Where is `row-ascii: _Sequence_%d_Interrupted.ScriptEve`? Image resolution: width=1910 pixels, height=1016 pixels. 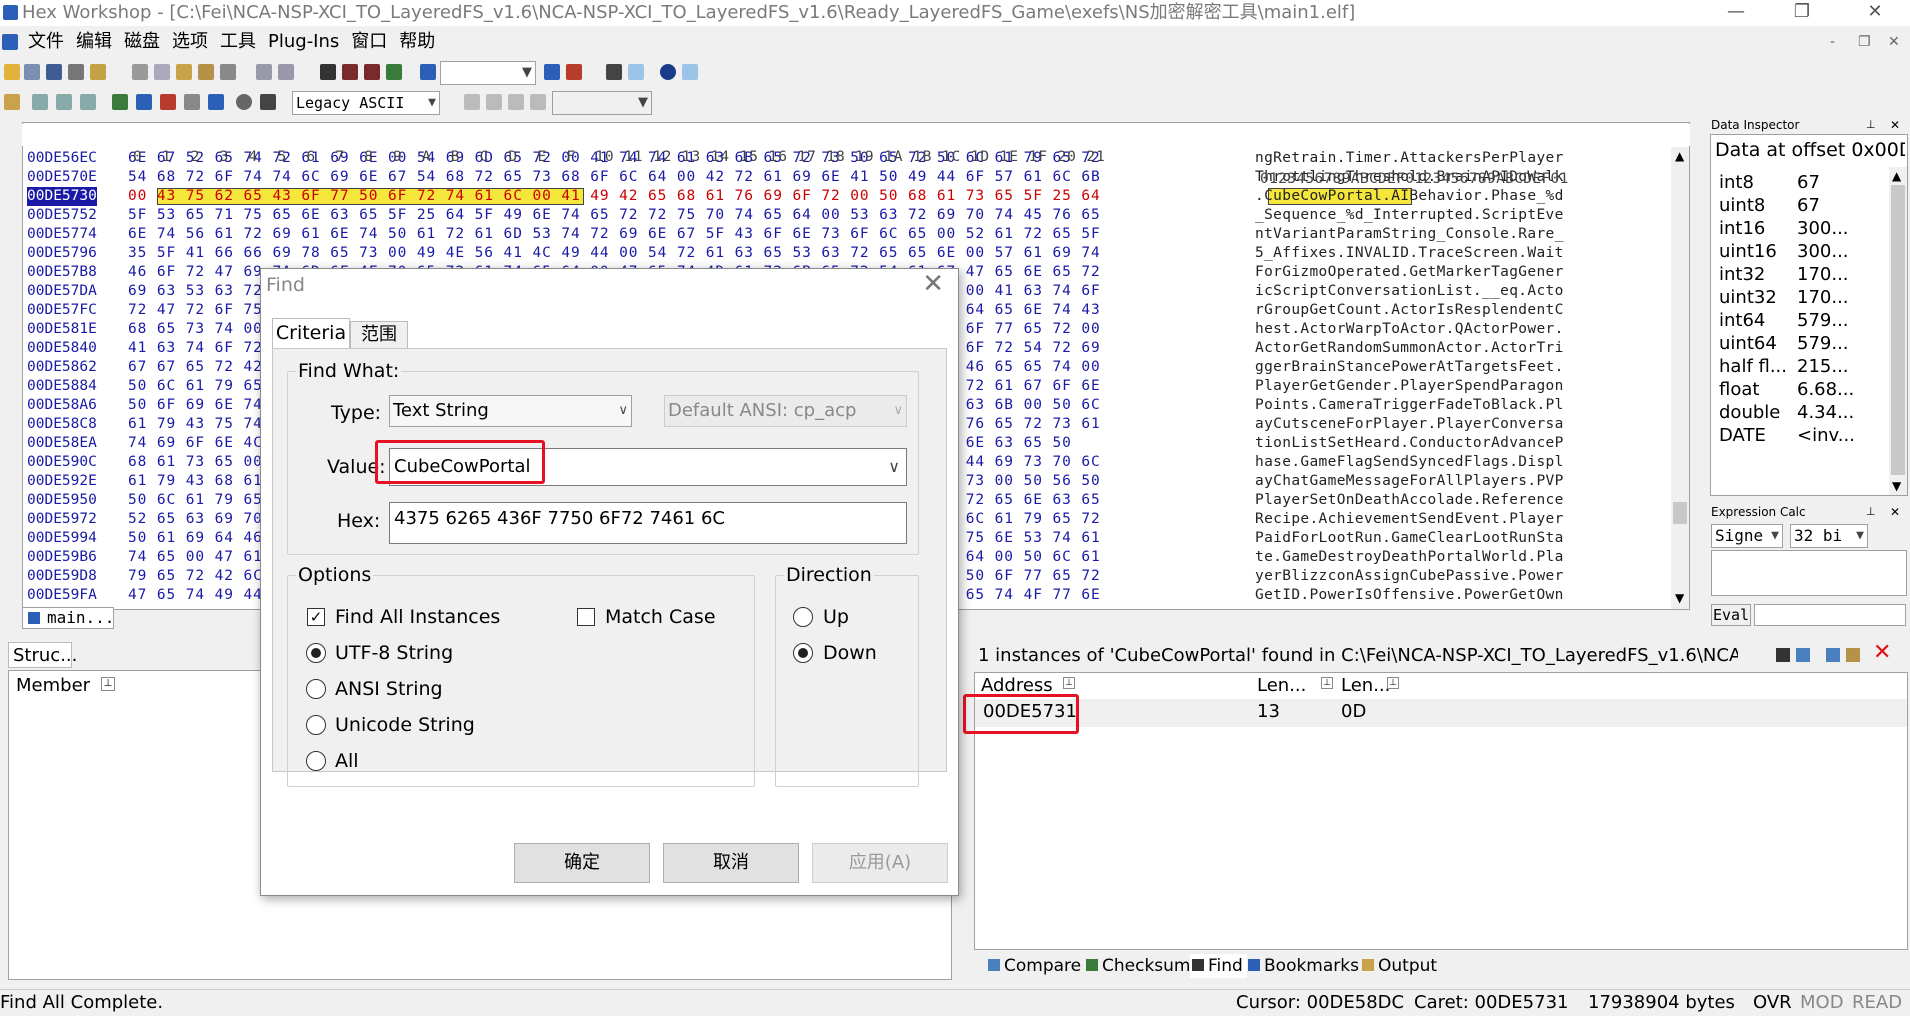 row-ascii: _Sequence_%d_Interrupted.ScriptEve is located at coordinates (1409, 215).